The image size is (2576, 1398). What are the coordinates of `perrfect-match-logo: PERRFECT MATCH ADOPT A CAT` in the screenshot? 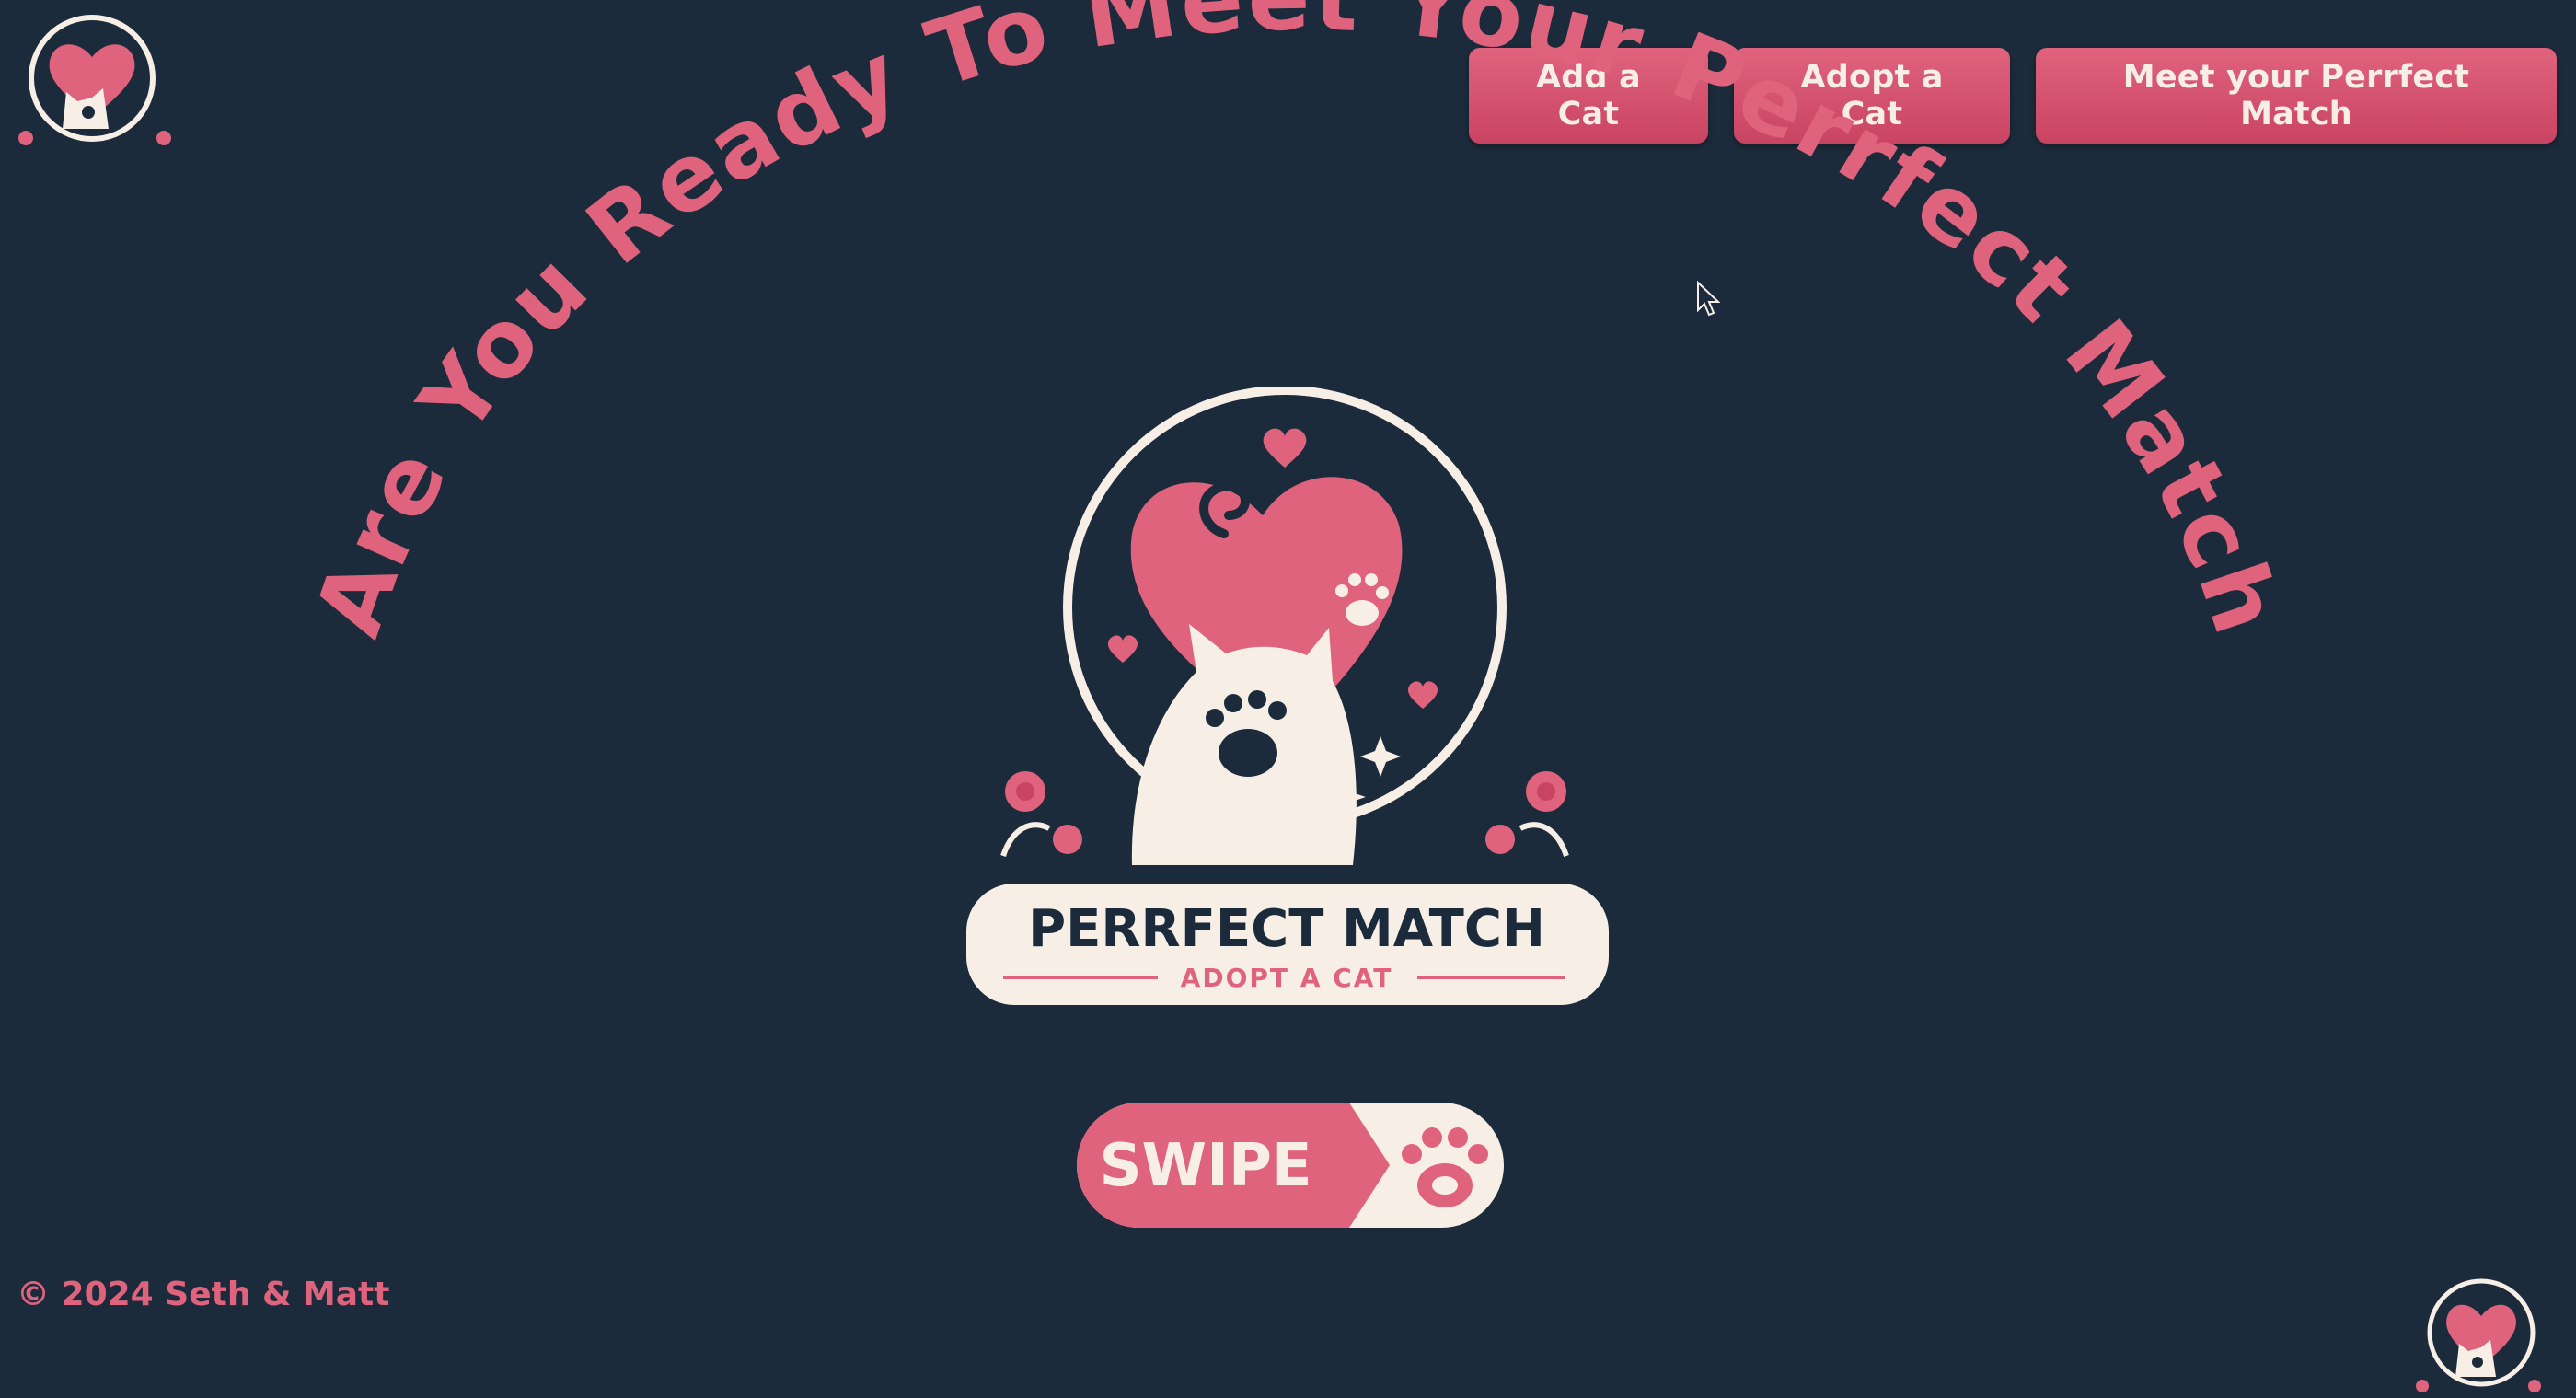 It's located at (1287, 696).